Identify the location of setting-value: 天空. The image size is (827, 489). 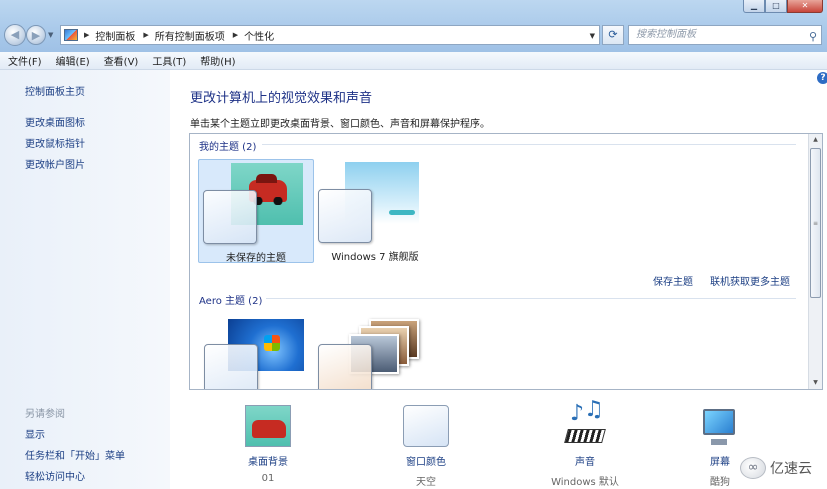
(426, 482).